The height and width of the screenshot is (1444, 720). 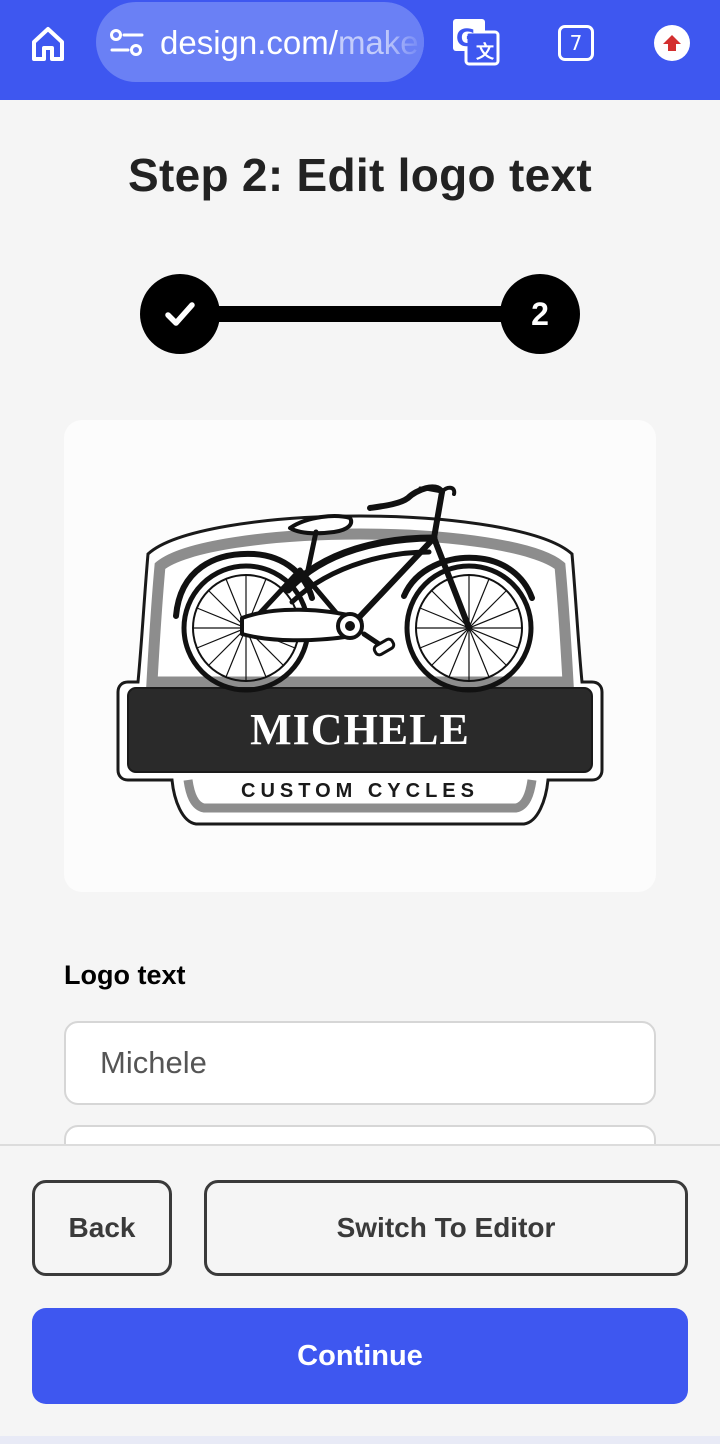 I want to click on browser-toolbar: design.com/make G 文 7, so click(x=360, y=50).